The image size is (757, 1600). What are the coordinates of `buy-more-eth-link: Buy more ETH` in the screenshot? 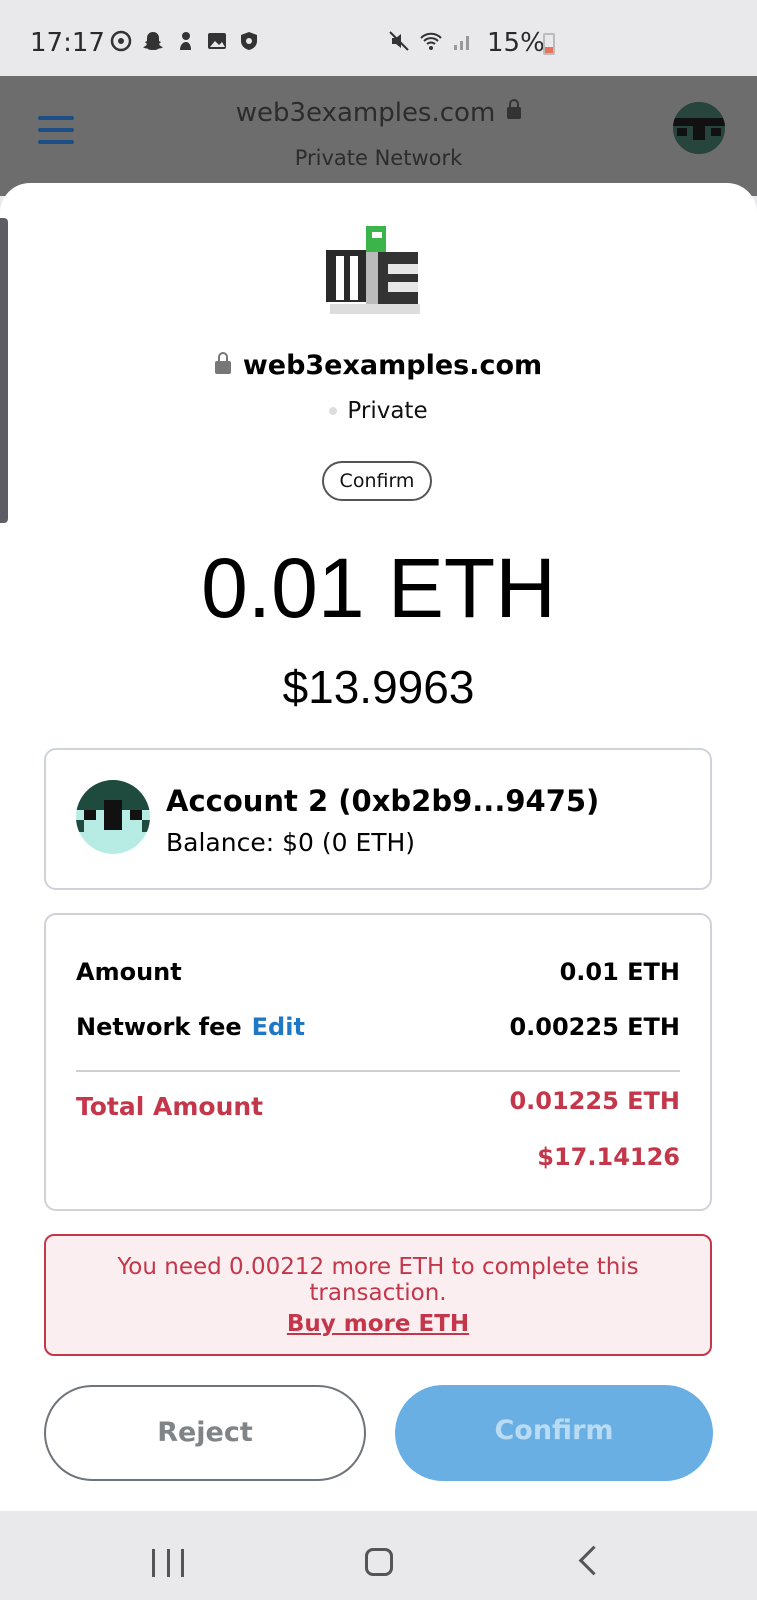 It's located at (378, 1324).